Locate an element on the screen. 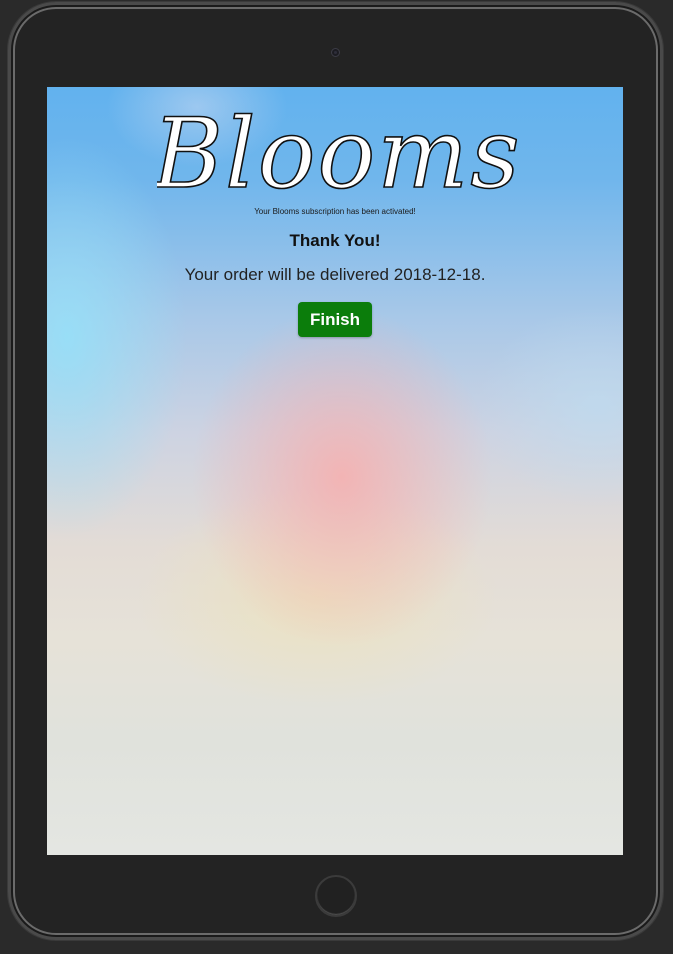  thank-you-heading: Thank You! is located at coordinates (335, 240).